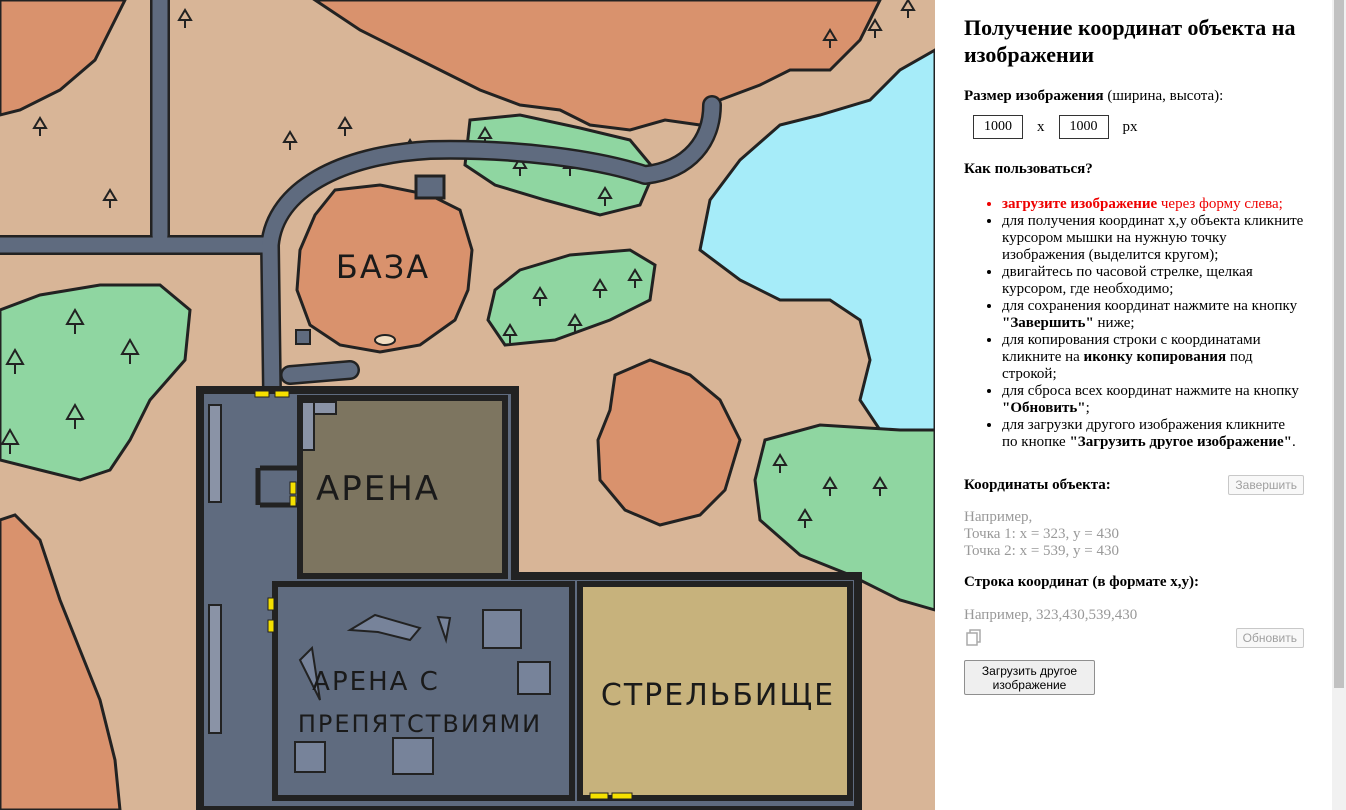  What do you see at coordinates (1037, 484) in the screenshot?
I see `coords-title: Координаты объекта:` at bounding box center [1037, 484].